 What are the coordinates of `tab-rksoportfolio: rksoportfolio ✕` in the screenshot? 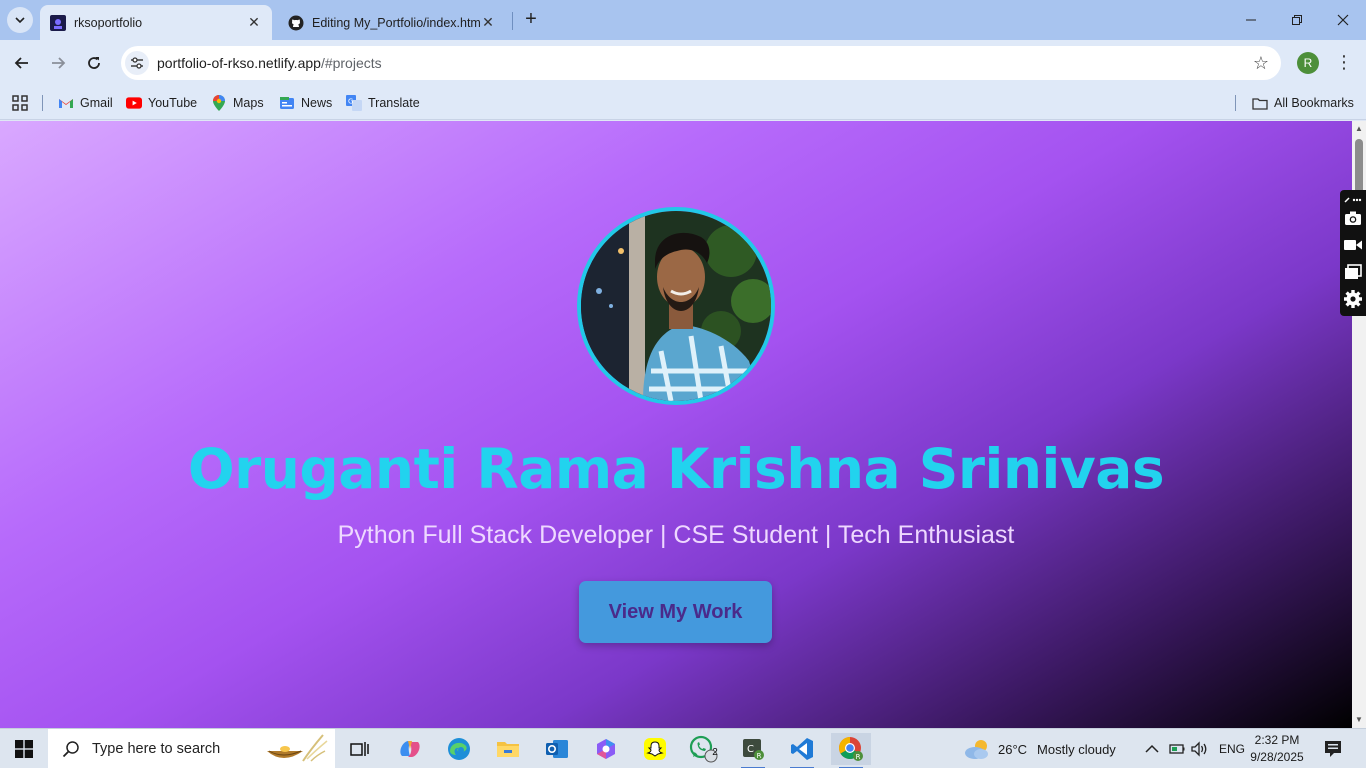 It's located at (156, 22).